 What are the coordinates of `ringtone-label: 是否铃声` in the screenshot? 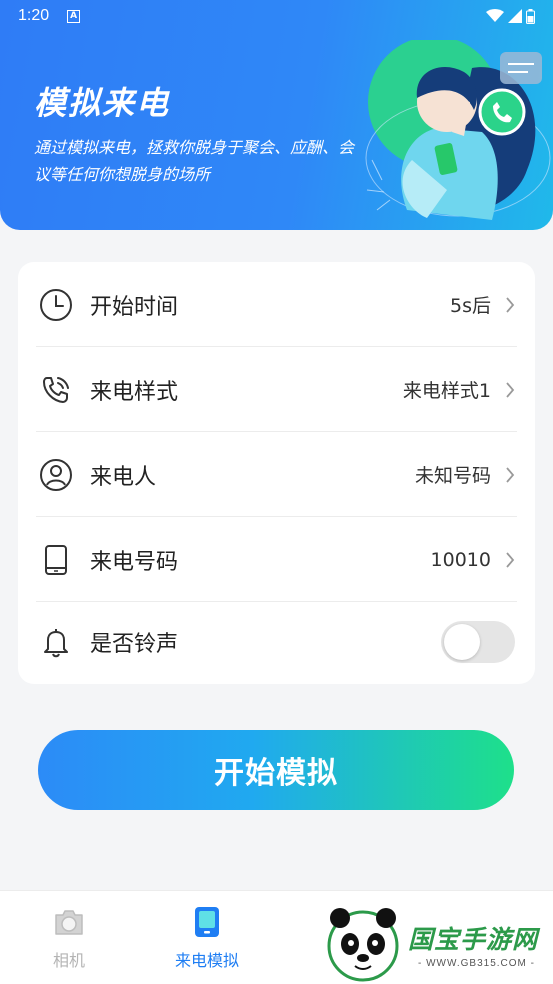 It's located at (134, 644).